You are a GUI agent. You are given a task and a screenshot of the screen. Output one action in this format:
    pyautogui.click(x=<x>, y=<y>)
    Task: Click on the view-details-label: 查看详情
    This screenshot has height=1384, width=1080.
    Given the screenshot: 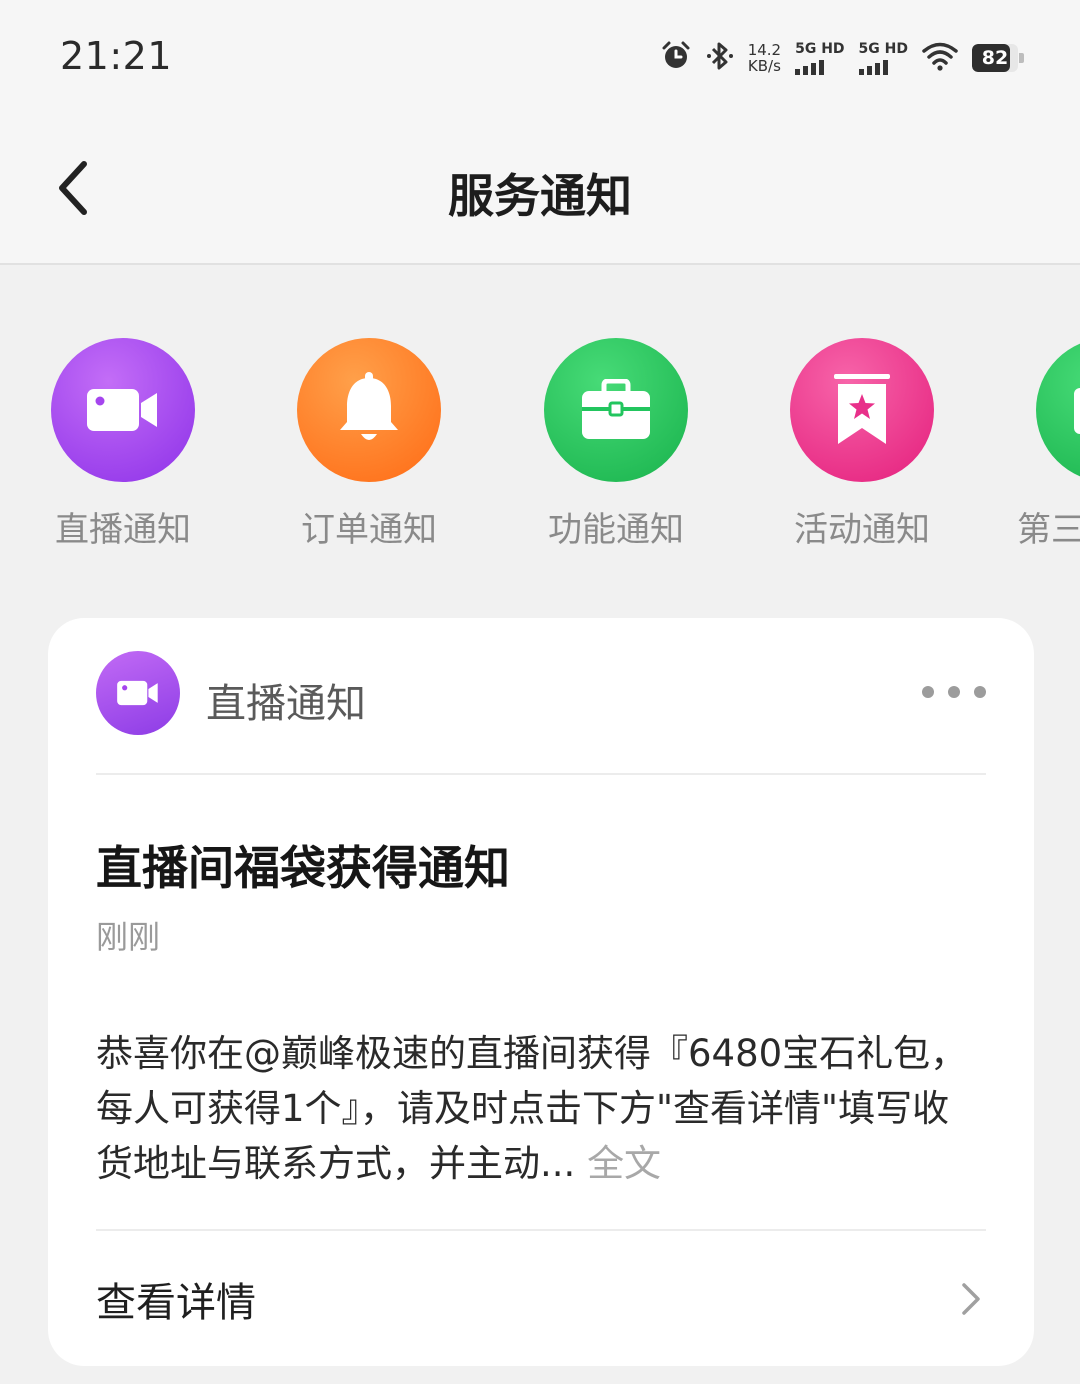 What is the action you would take?
    pyautogui.click(x=176, y=1303)
    